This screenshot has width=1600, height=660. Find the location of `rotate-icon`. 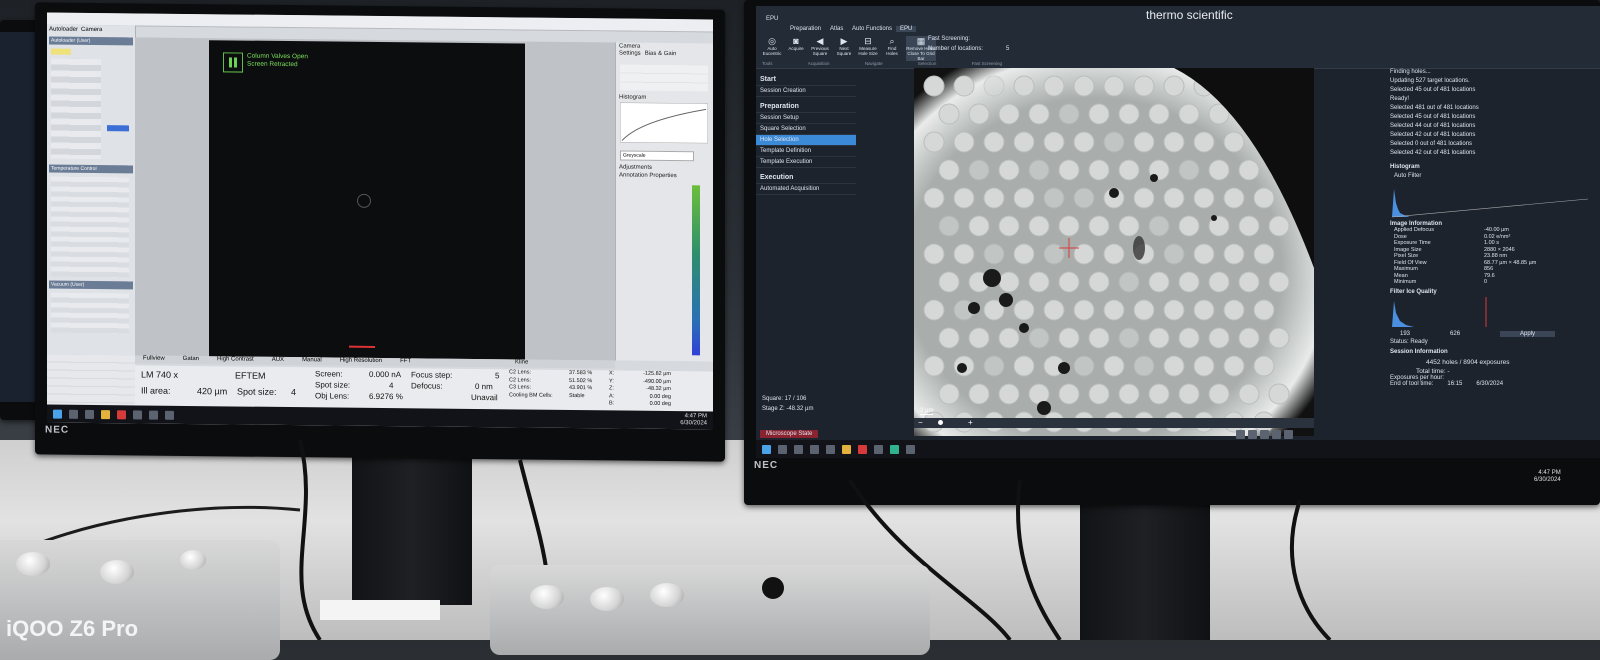

rotate-icon is located at coordinates (1276, 434).